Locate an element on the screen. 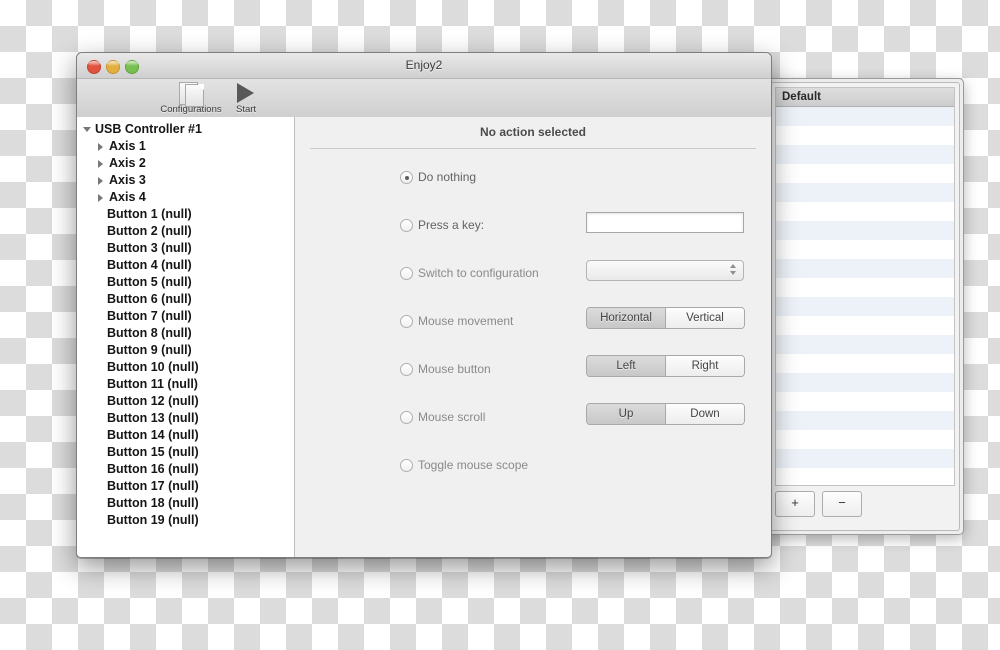  option-row-mouse-movement: Mouse movement Horizontal Vertical is located at coordinates (533, 321).